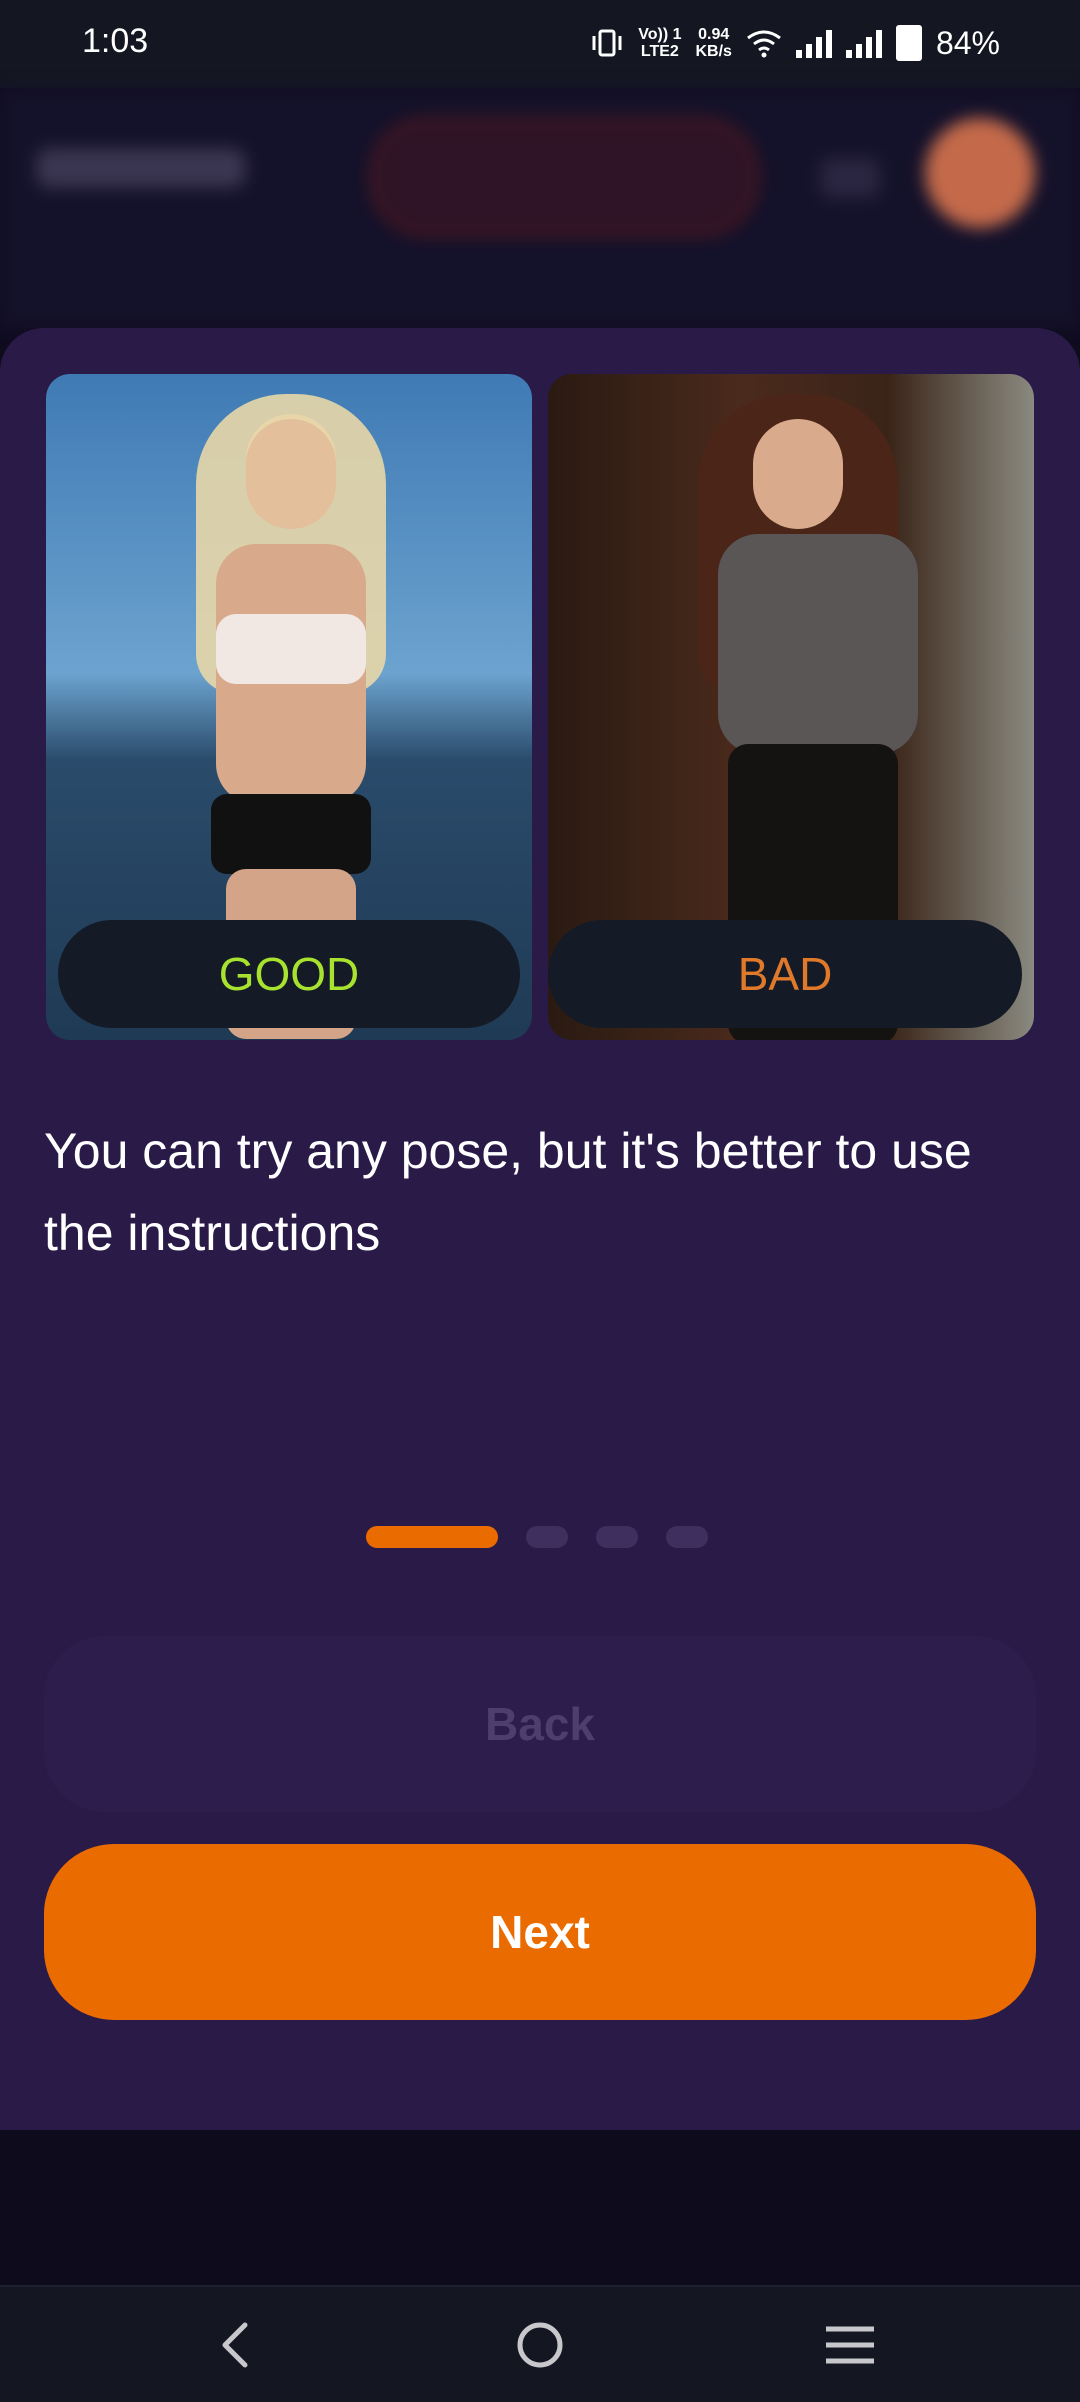 This screenshot has height=2402, width=1080. I want to click on nav-home-icon, so click(540, 2344).